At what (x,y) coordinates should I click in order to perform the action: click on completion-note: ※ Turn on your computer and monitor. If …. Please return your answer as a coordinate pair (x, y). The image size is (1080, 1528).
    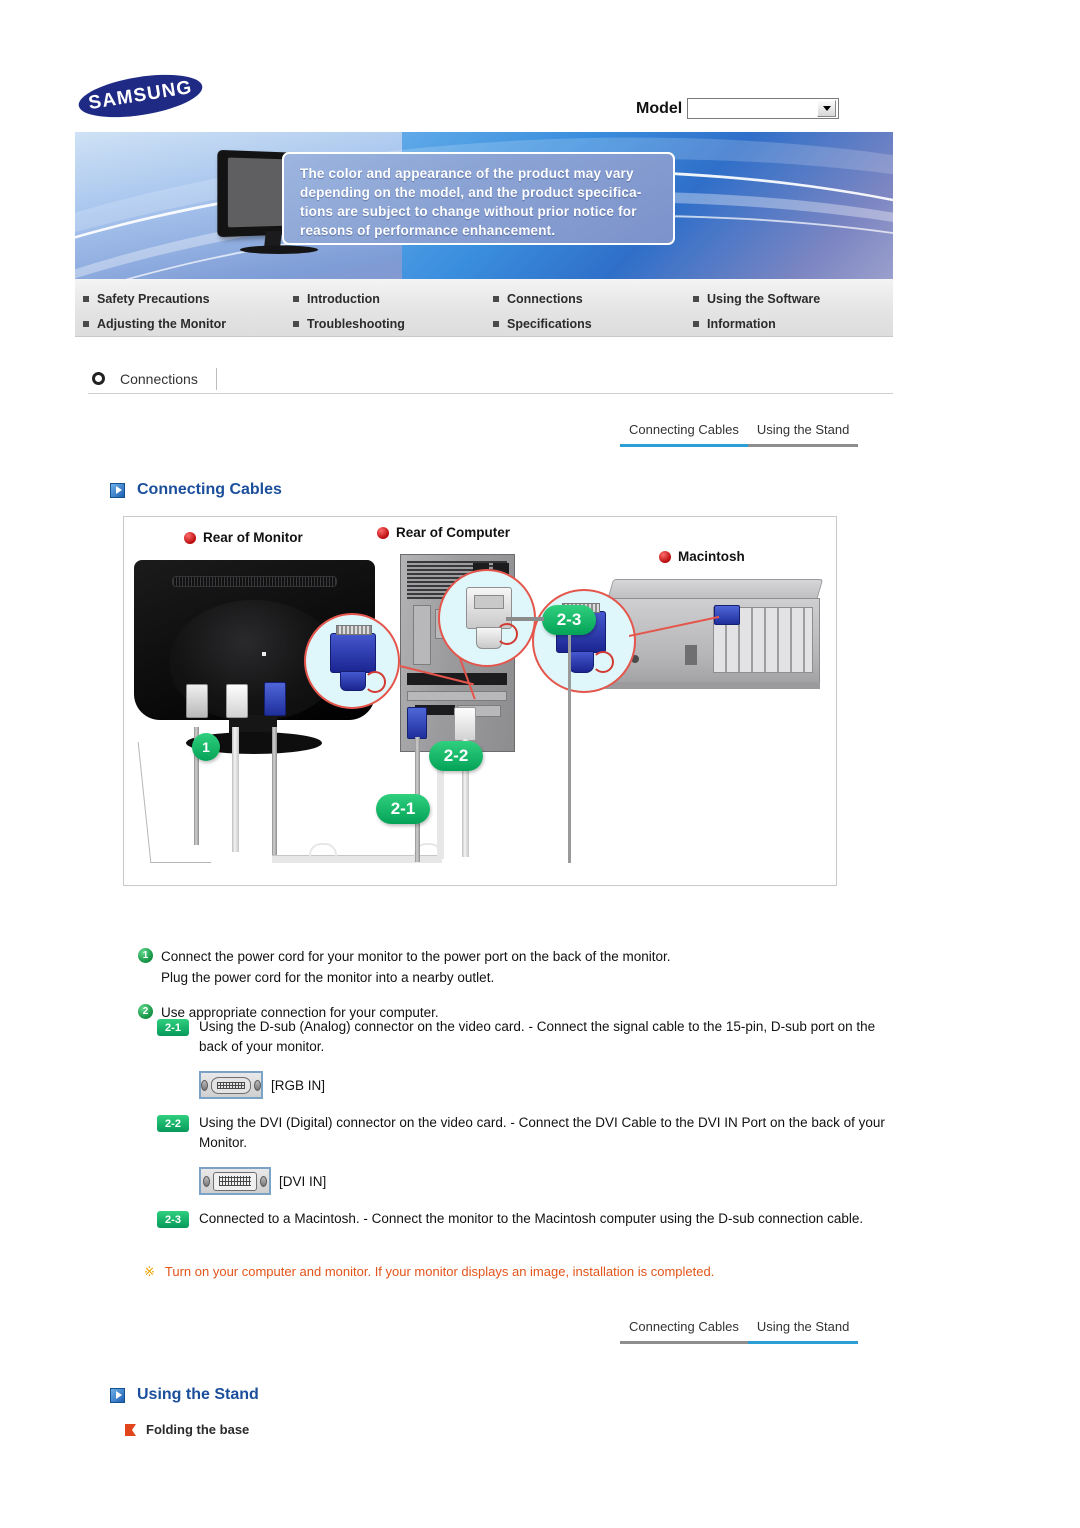
    Looking at the image, I should click on (429, 1271).